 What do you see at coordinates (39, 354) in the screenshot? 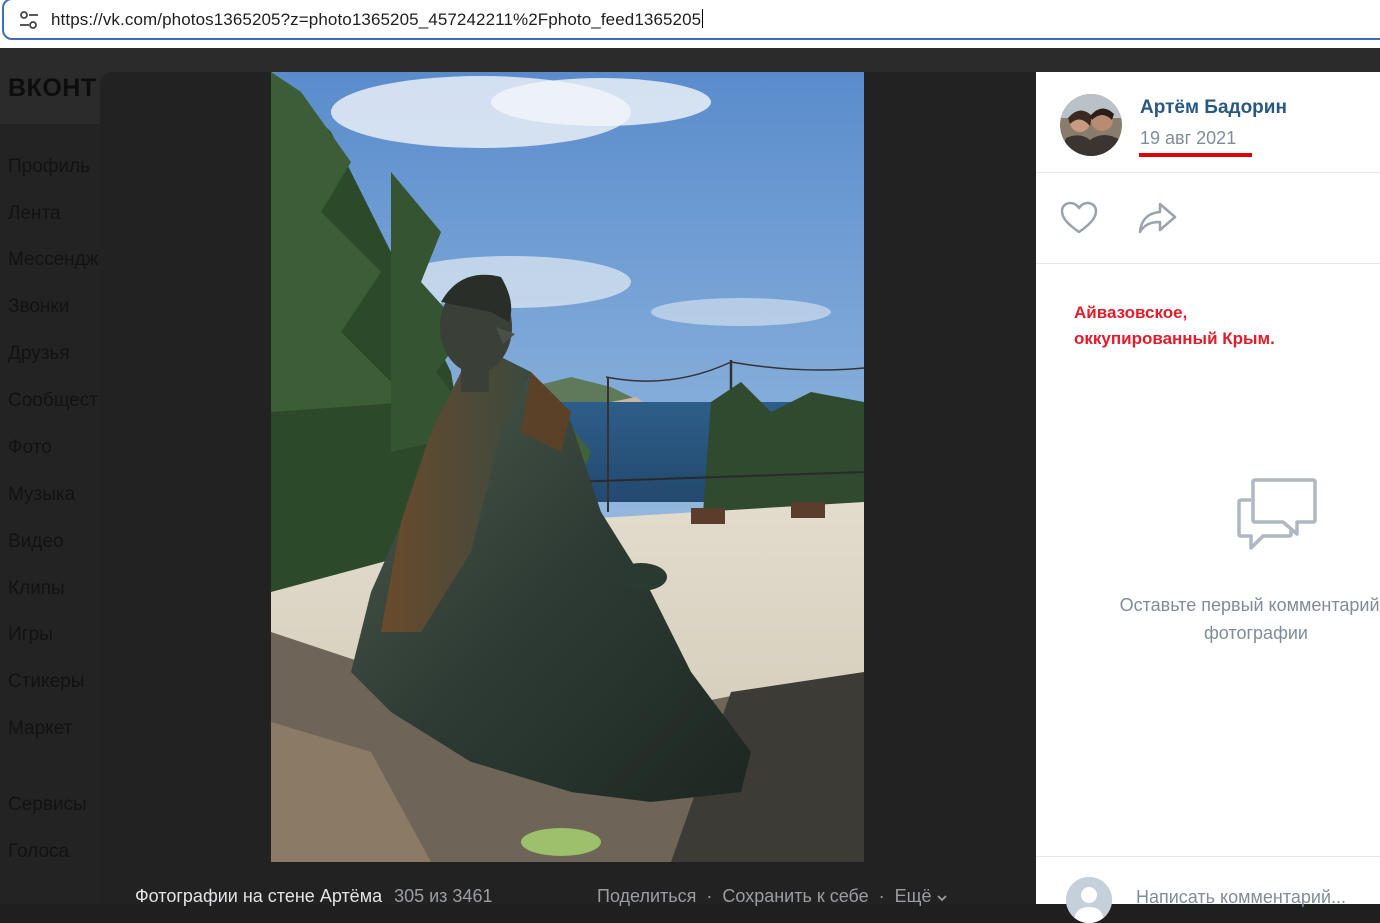
I see `nav-item-friends: Друзья` at bounding box center [39, 354].